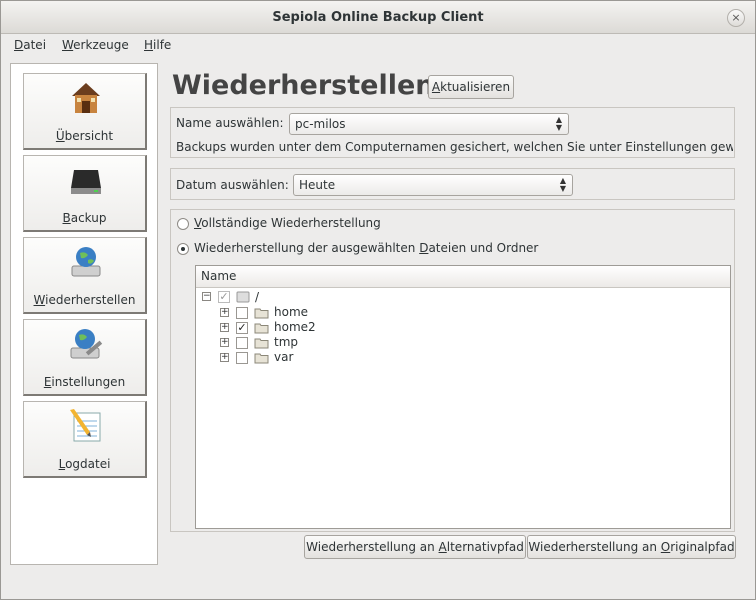 The width and height of the screenshot is (756, 600). What do you see at coordinates (291, 312) in the screenshot?
I see `tree-item-name: home` at bounding box center [291, 312].